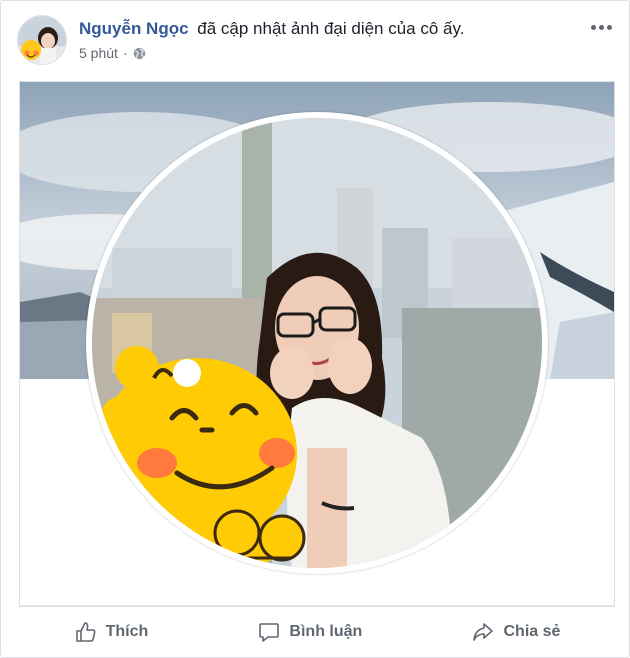  Describe the element at coordinates (139, 53) in the screenshot. I see `globe-icon` at that location.